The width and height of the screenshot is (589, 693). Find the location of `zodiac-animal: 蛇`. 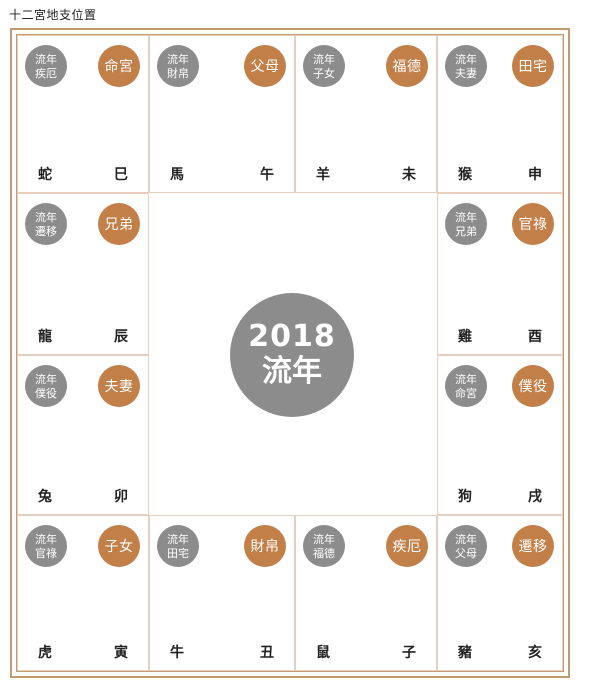

zodiac-animal: 蛇 is located at coordinates (45, 175).